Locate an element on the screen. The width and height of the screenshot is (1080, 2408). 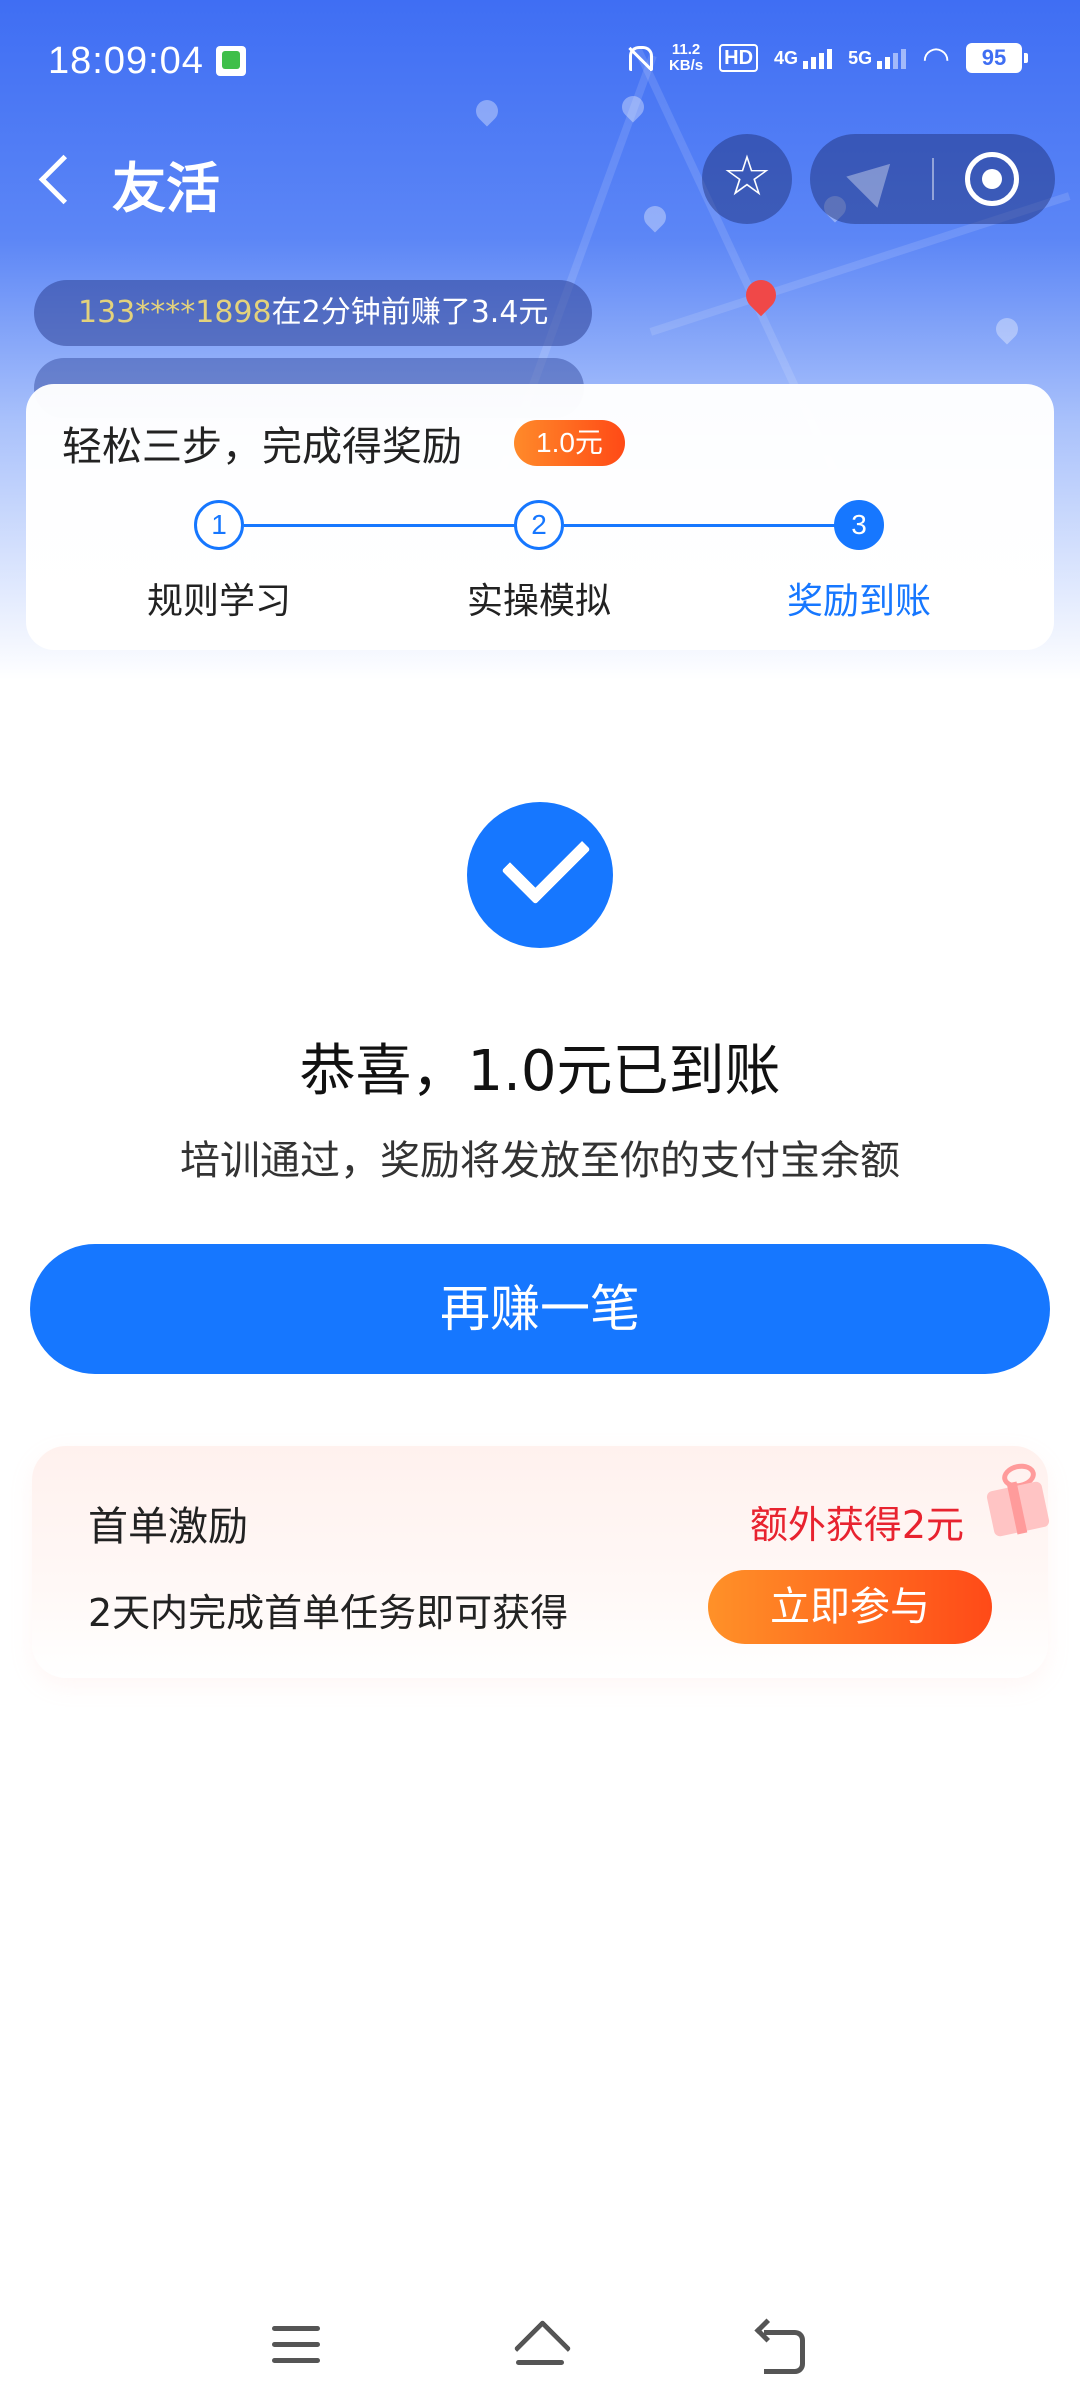
signal-5g-icon: 5G is located at coordinates (877, 58).